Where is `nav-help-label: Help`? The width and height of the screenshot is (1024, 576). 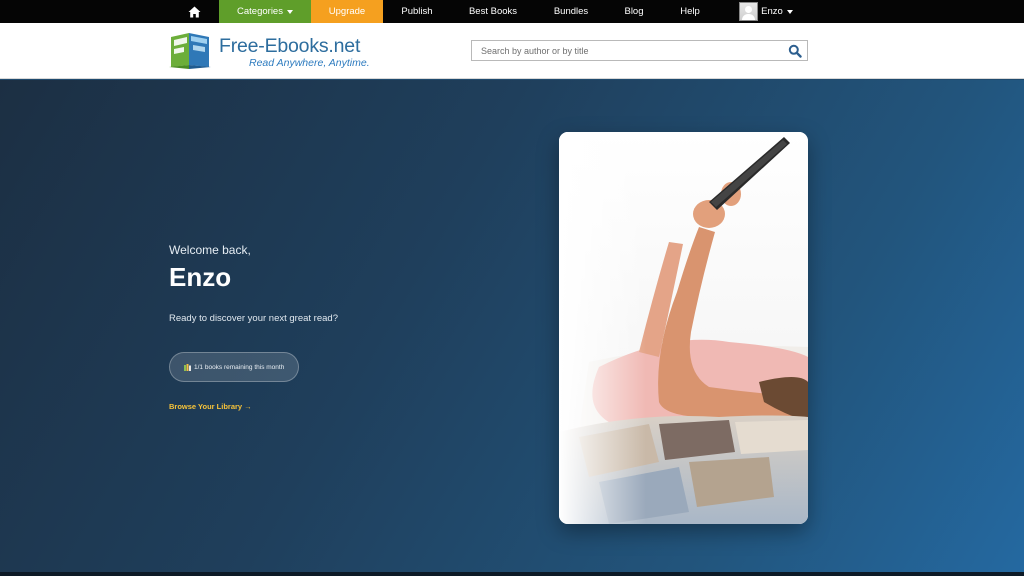
nav-help-label: Help is located at coordinates (690, 11).